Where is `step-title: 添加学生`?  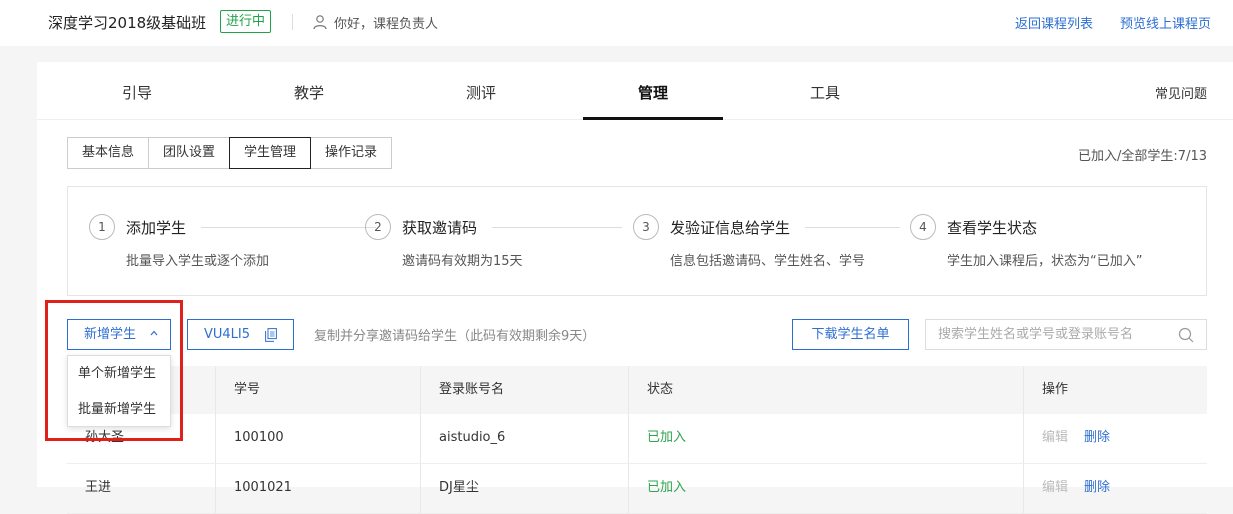 step-title: 添加学生 is located at coordinates (156, 228).